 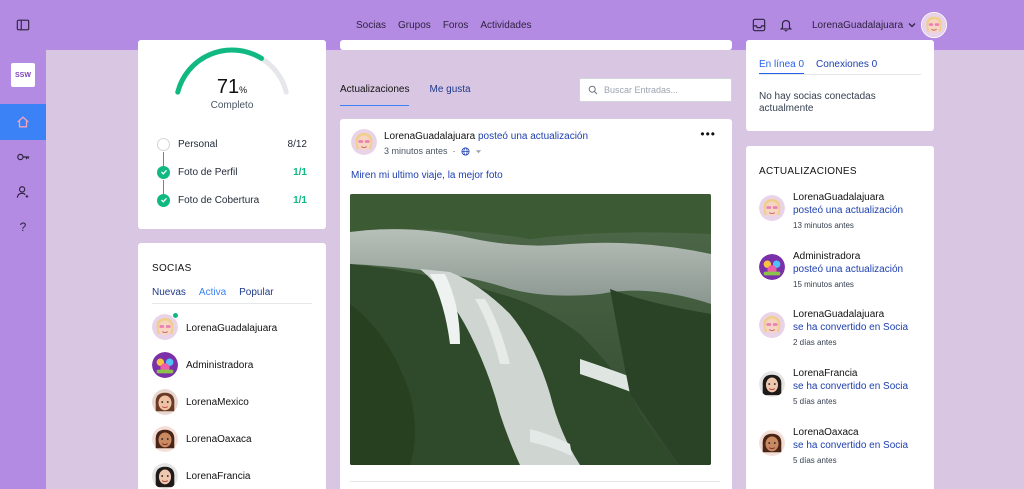 What do you see at coordinates (23, 25) in the screenshot?
I see `sidebar-toggle-icon` at bounding box center [23, 25].